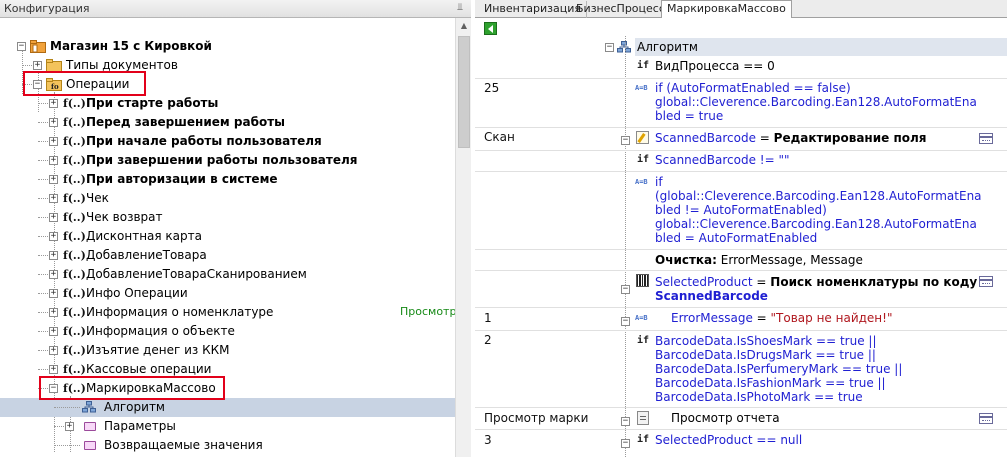  Describe the element at coordinates (728, 440) in the screenshot. I see `condition-text: SelectedProduct == null` at that location.